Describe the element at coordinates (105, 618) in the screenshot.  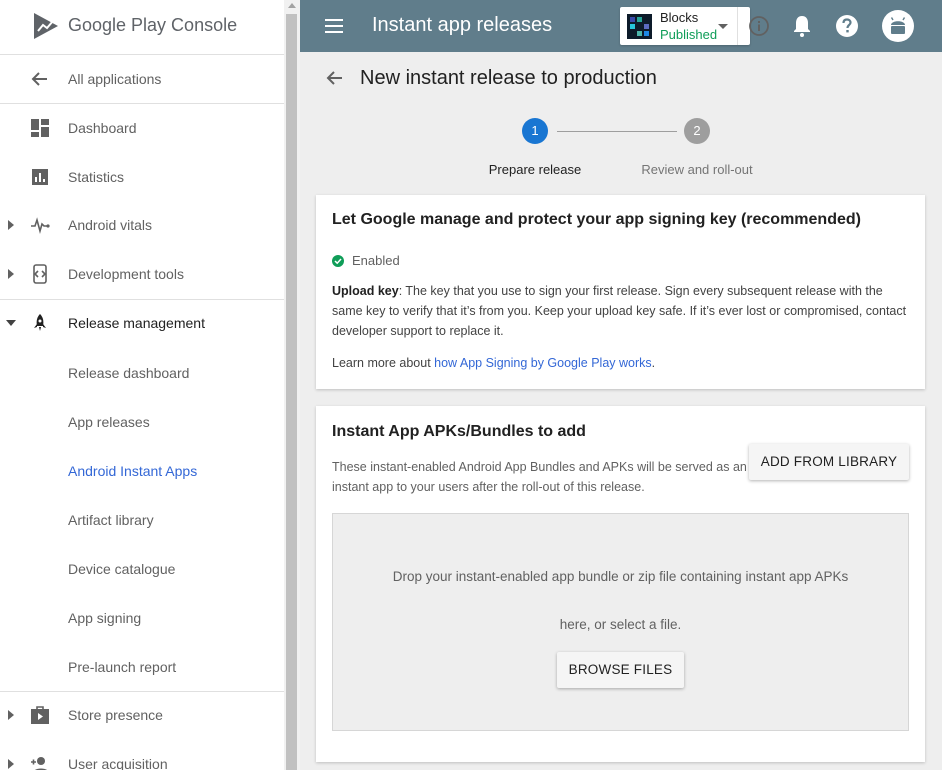
I see `sidebar-item-label: App signing` at that location.